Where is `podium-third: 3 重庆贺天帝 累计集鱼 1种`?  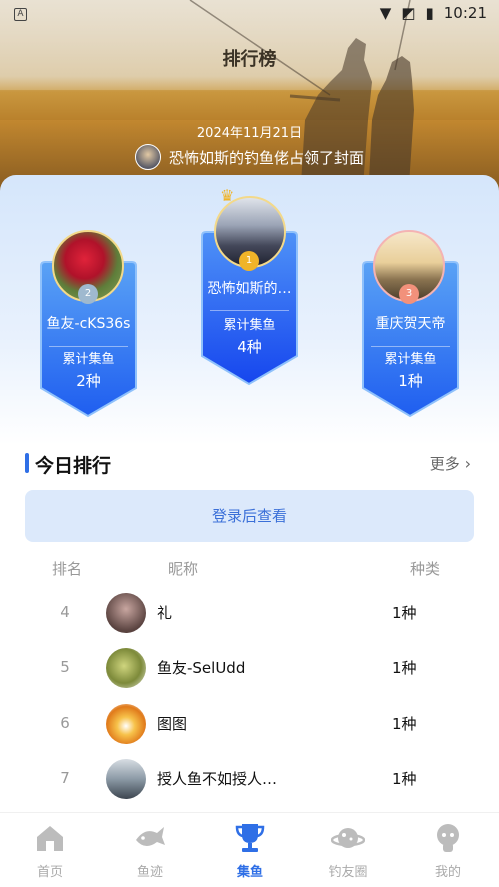 podium-third: 3 重庆贺天帝 累计集鱼 1种 is located at coordinates (410, 325).